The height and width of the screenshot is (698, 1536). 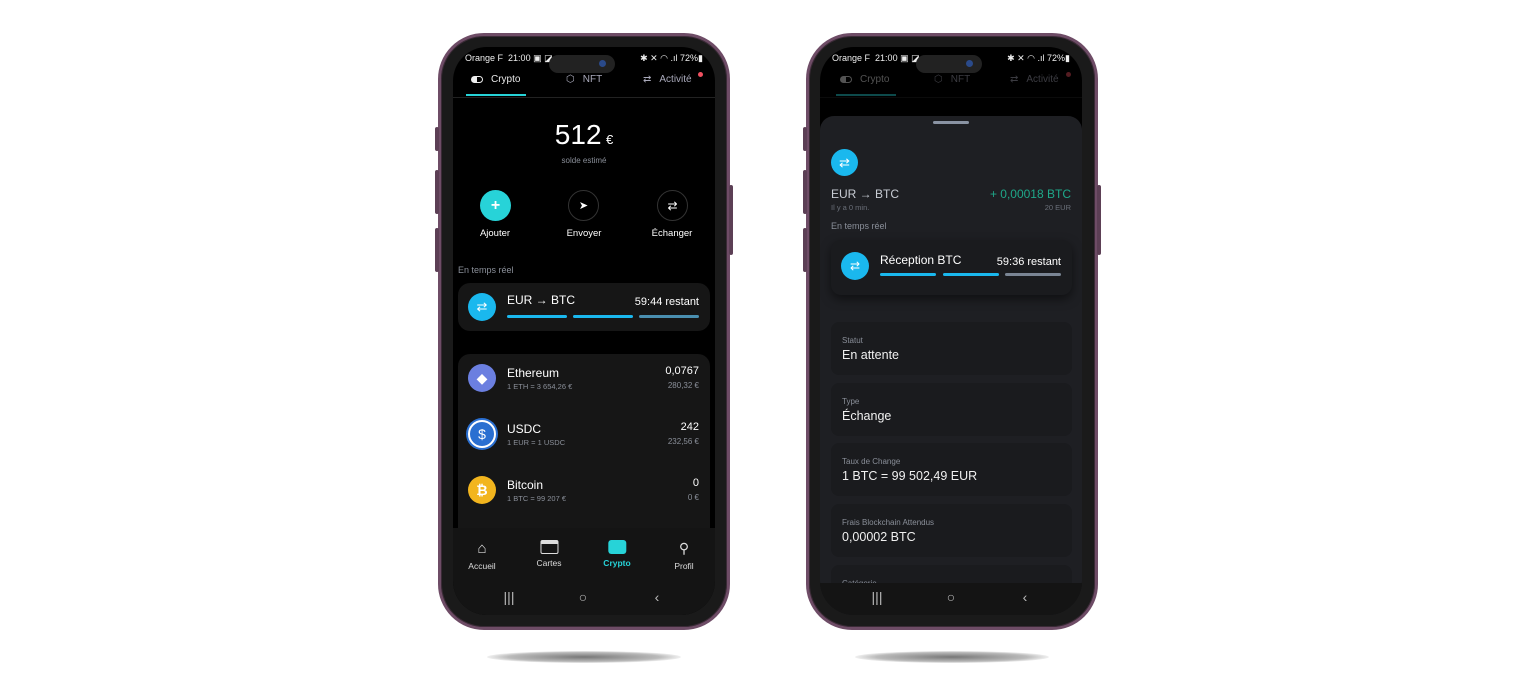 I want to click on realtime-card: ⇄ EUR → BTC 59:44 restant, so click(x=584, y=307).